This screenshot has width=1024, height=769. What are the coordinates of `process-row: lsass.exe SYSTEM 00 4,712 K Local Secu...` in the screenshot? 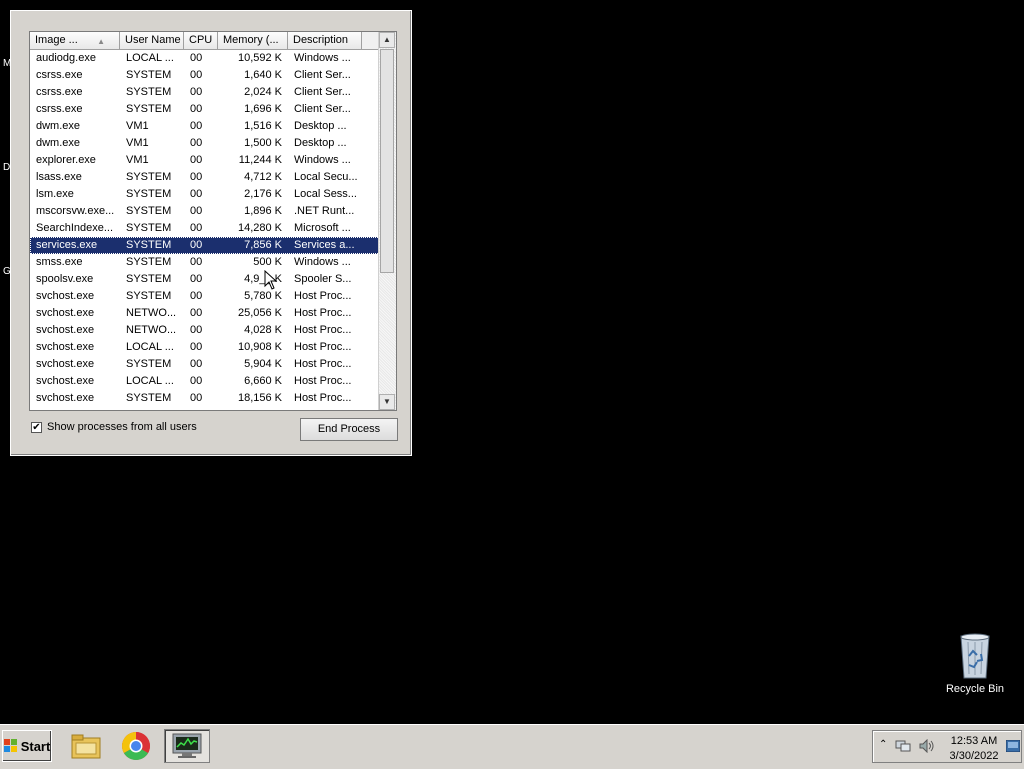 It's located at (205, 177).